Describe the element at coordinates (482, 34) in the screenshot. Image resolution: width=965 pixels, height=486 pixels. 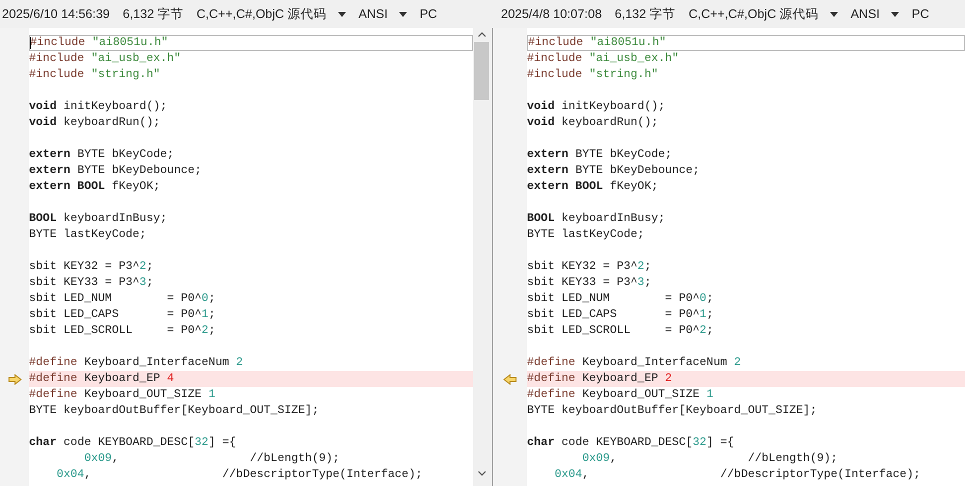
I see `scroll-up-icon` at that location.